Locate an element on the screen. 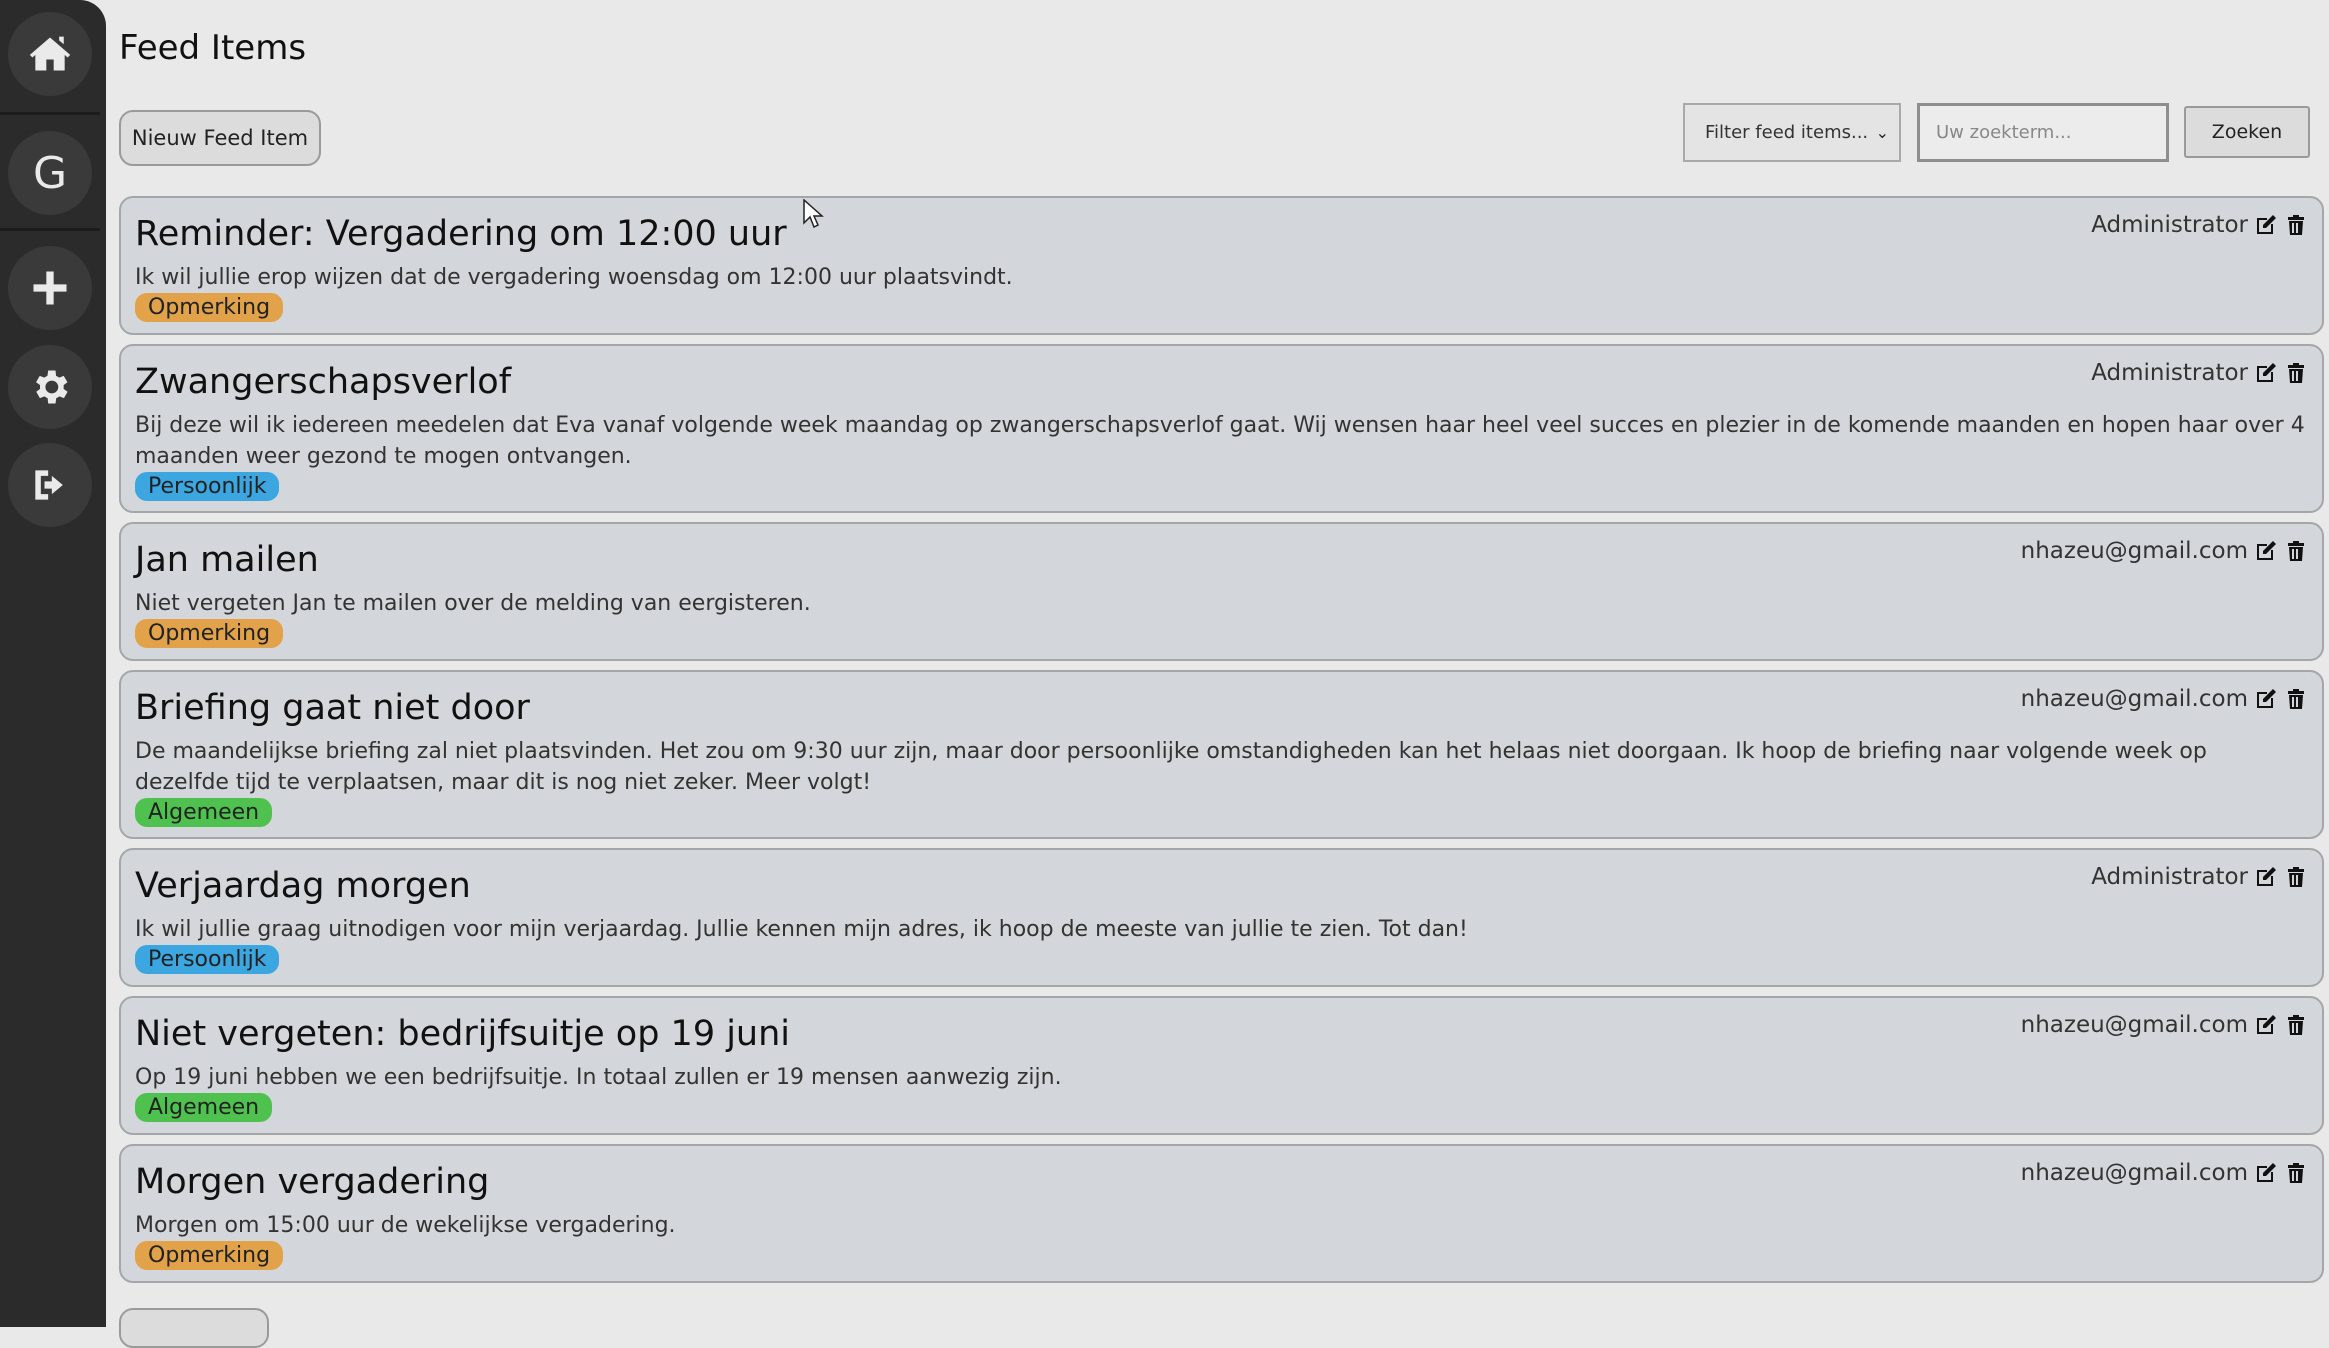  new-feed-item-button: Nieuw Feed Item is located at coordinates (220, 138).